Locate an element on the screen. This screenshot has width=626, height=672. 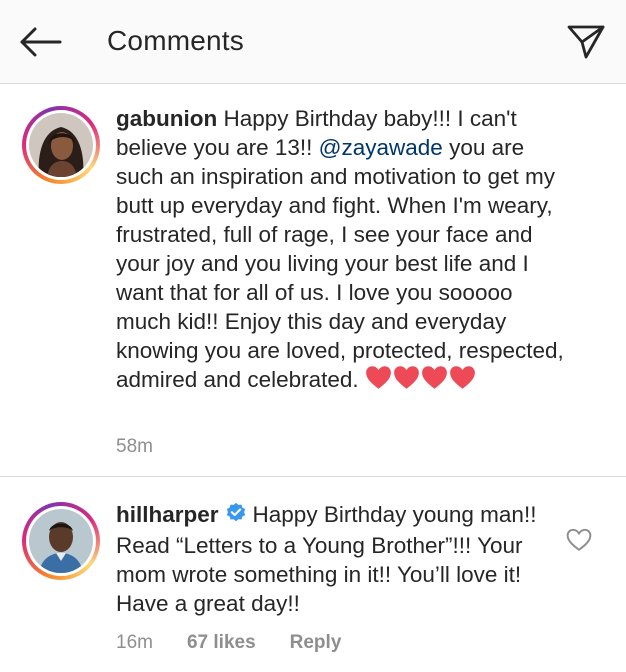
like-comment-button is located at coordinates (579, 541).